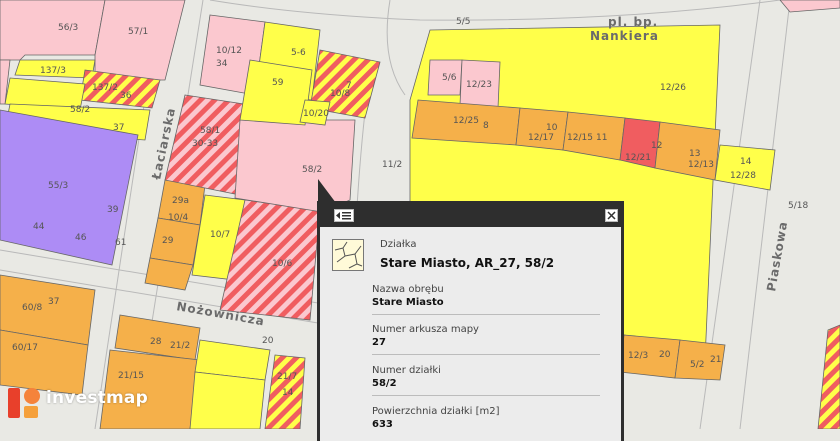 This screenshot has width=840, height=441. What do you see at coordinates (486, 419) in the screenshot?
I see `field-powierzchnia: Powierzchnia działki [m2] 633` at bounding box center [486, 419].